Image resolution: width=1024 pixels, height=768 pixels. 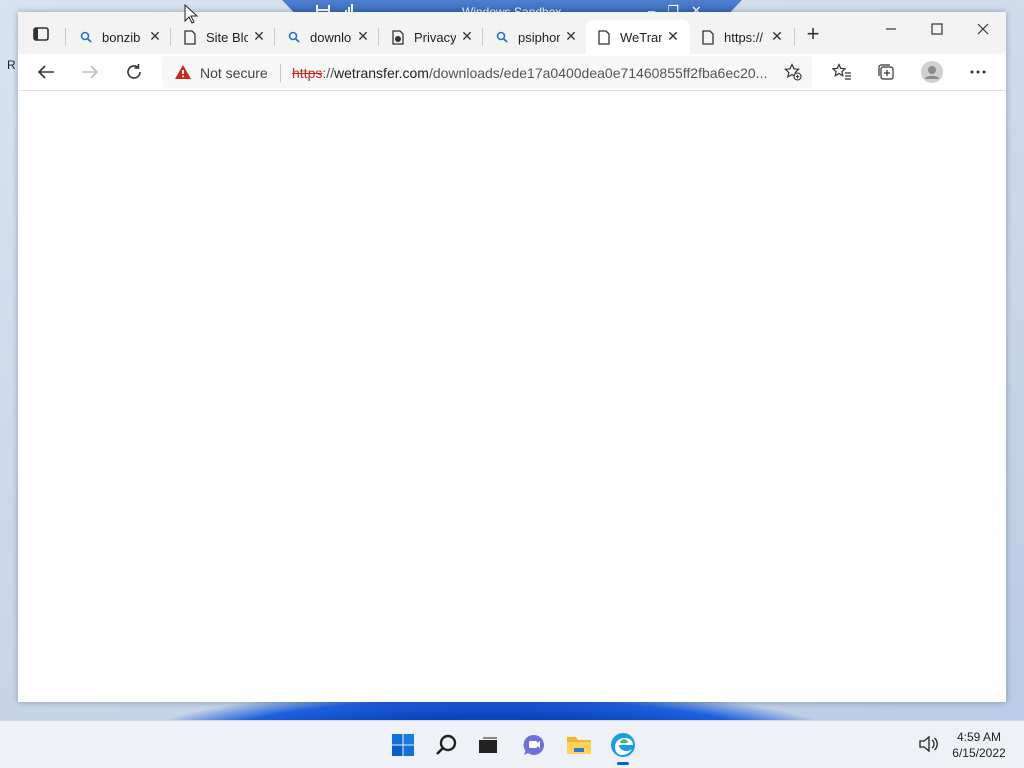 I want to click on tab-title: WeTran, so click(x=641, y=37).